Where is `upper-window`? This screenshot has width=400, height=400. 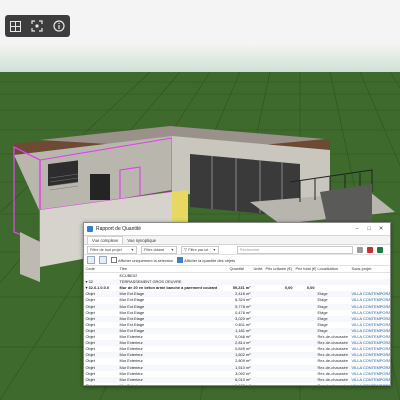
upper-window is located at coordinates (63, 173).